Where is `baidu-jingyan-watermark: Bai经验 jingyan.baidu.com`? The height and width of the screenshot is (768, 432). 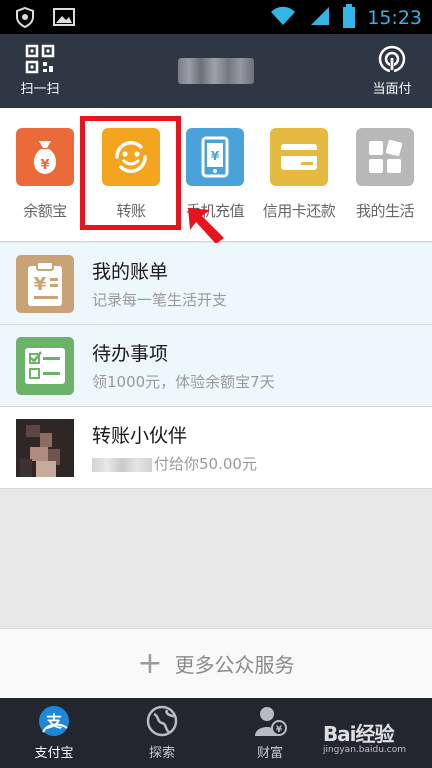
baidu-jingyan-watermark: Bai经验 jingyan.baidu.com is located at coordinates (364, 736).